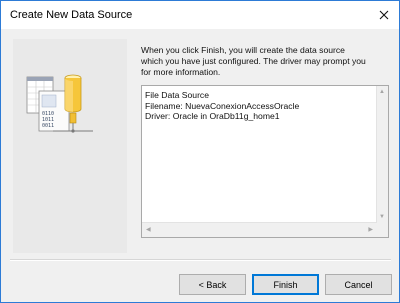  I want to click on close-icon, so click(384, 15).